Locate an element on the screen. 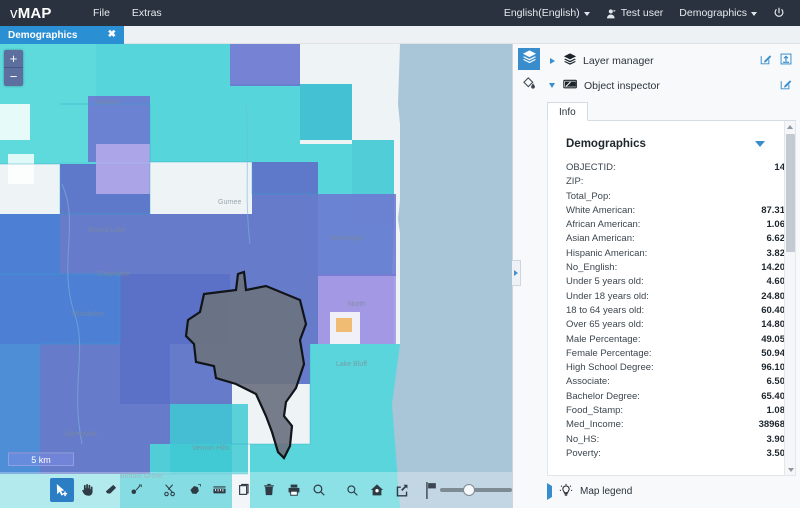 The height and width of the screenshot is (508, 800). map-toolbar is located at coordinates (256, 490).